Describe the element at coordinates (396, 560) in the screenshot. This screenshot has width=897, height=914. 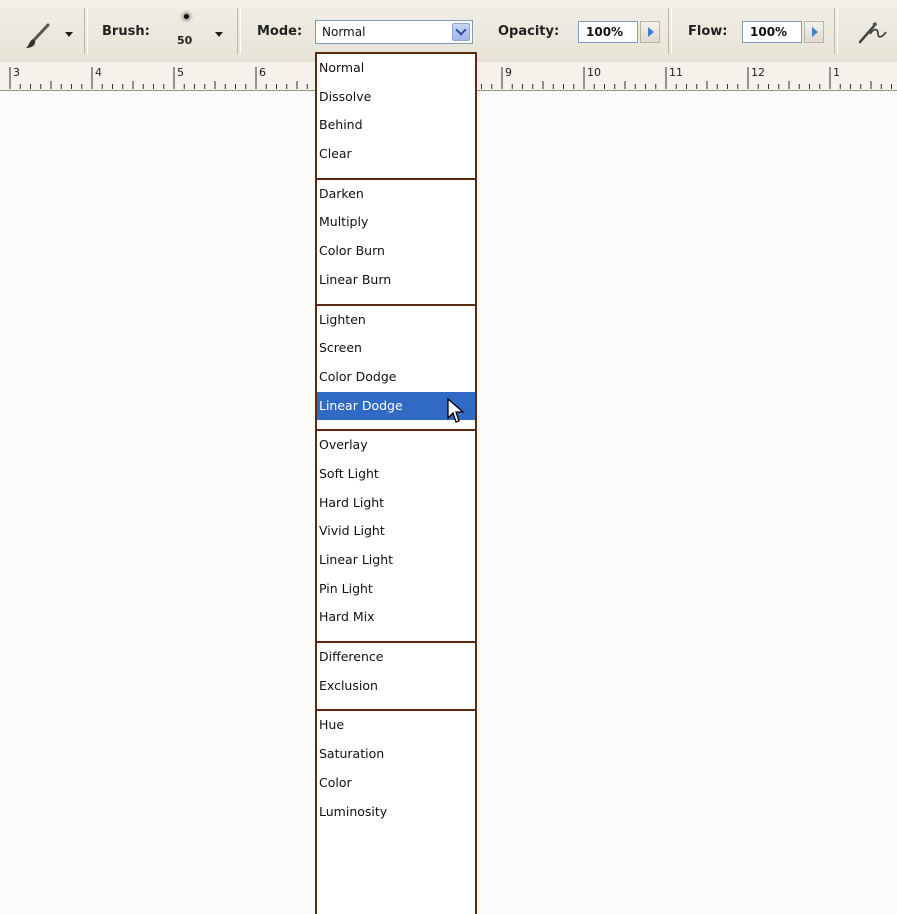
I see `menu-item-linear-light: Linear Light` at that location.